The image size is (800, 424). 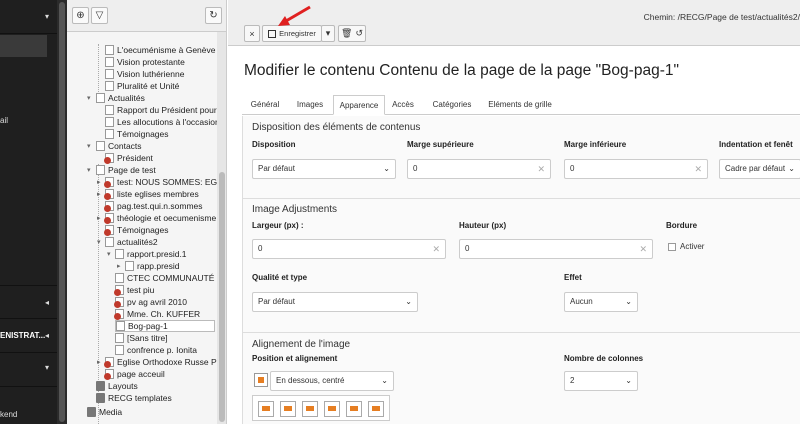 I want to click on tree-node: page acceuil, so click(x=134, y=374).